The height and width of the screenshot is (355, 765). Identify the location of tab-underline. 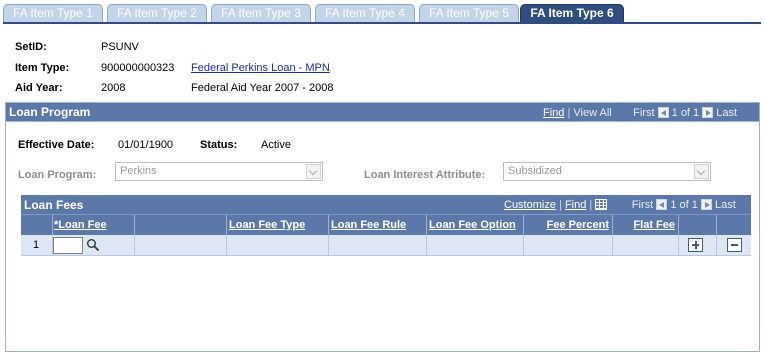
(382, 23).